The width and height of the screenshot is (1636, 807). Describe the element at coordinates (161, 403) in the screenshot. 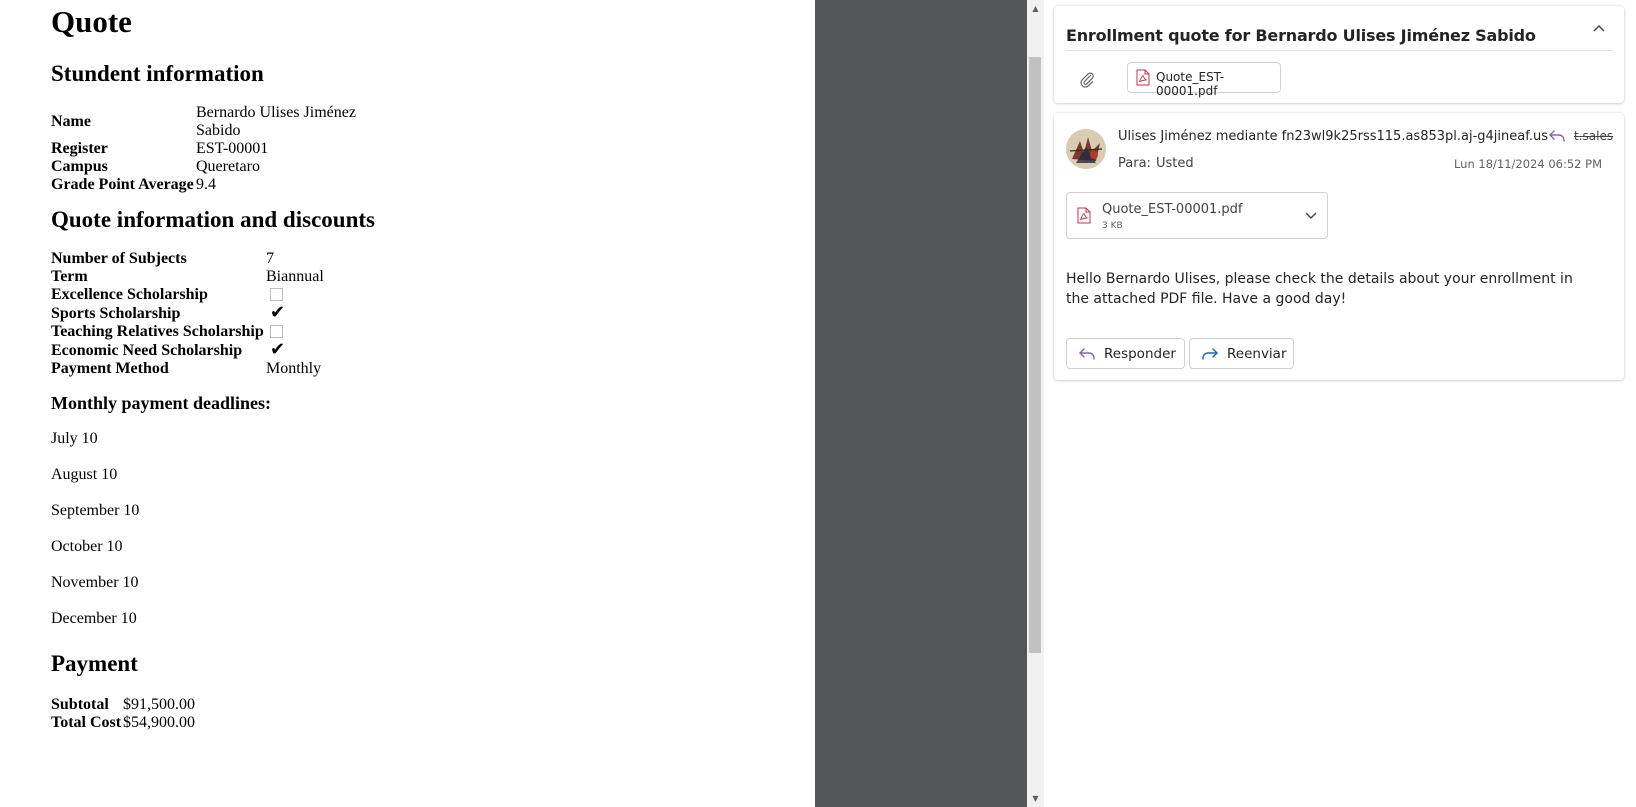

I see `deadlines-heading: Monthly payment deadlines:` at that location.